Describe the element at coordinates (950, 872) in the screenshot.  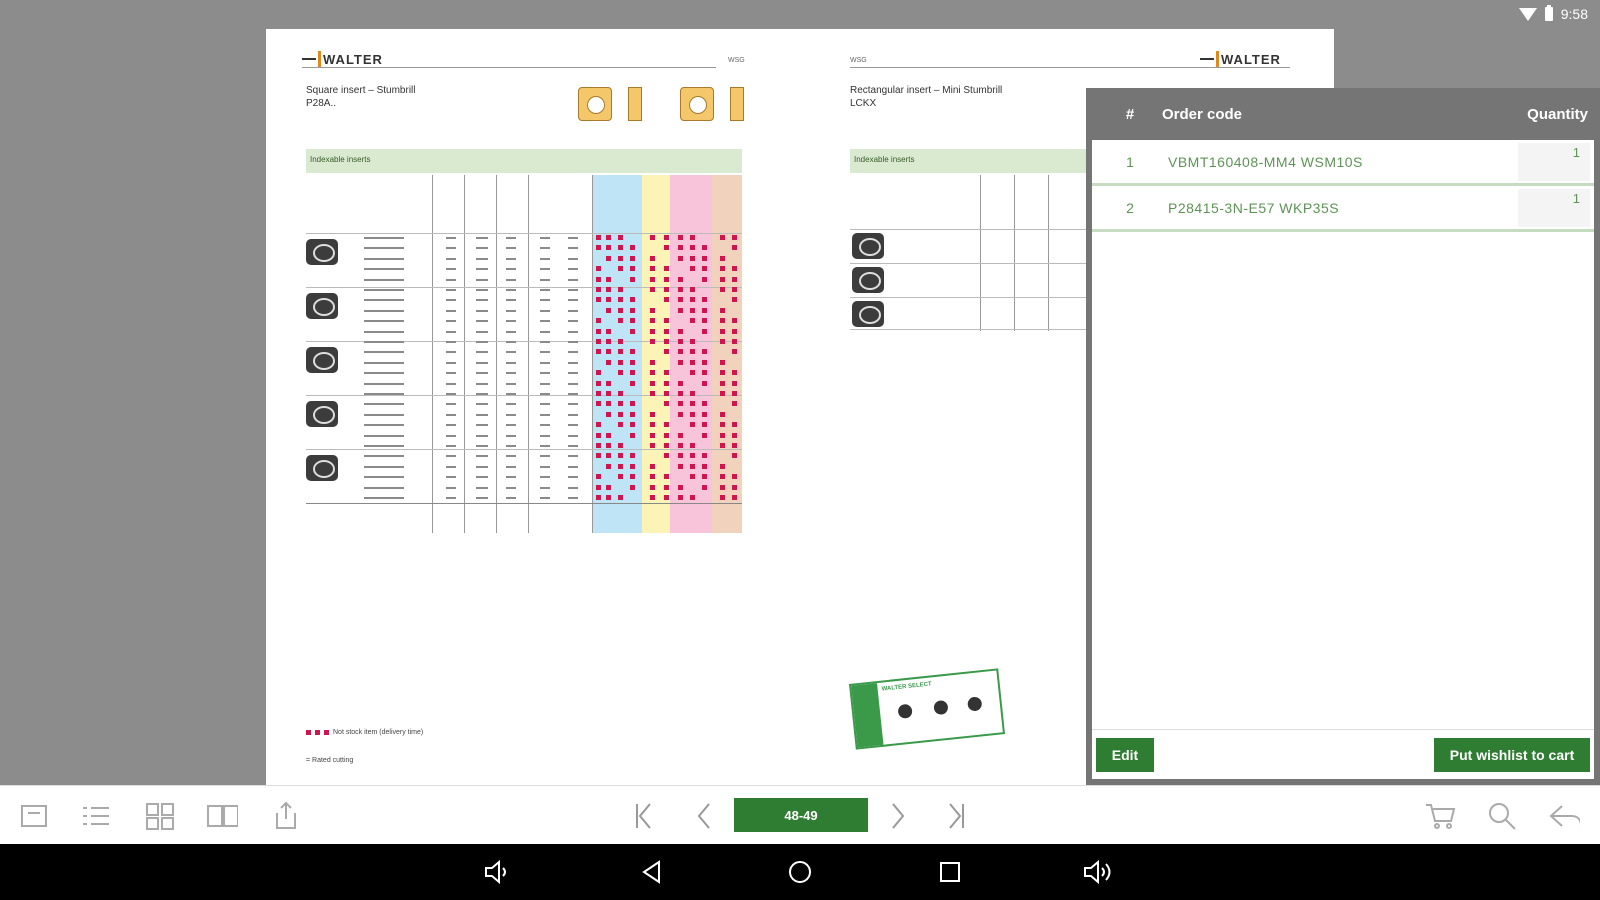
I see `nav-recents-icon` at that location.